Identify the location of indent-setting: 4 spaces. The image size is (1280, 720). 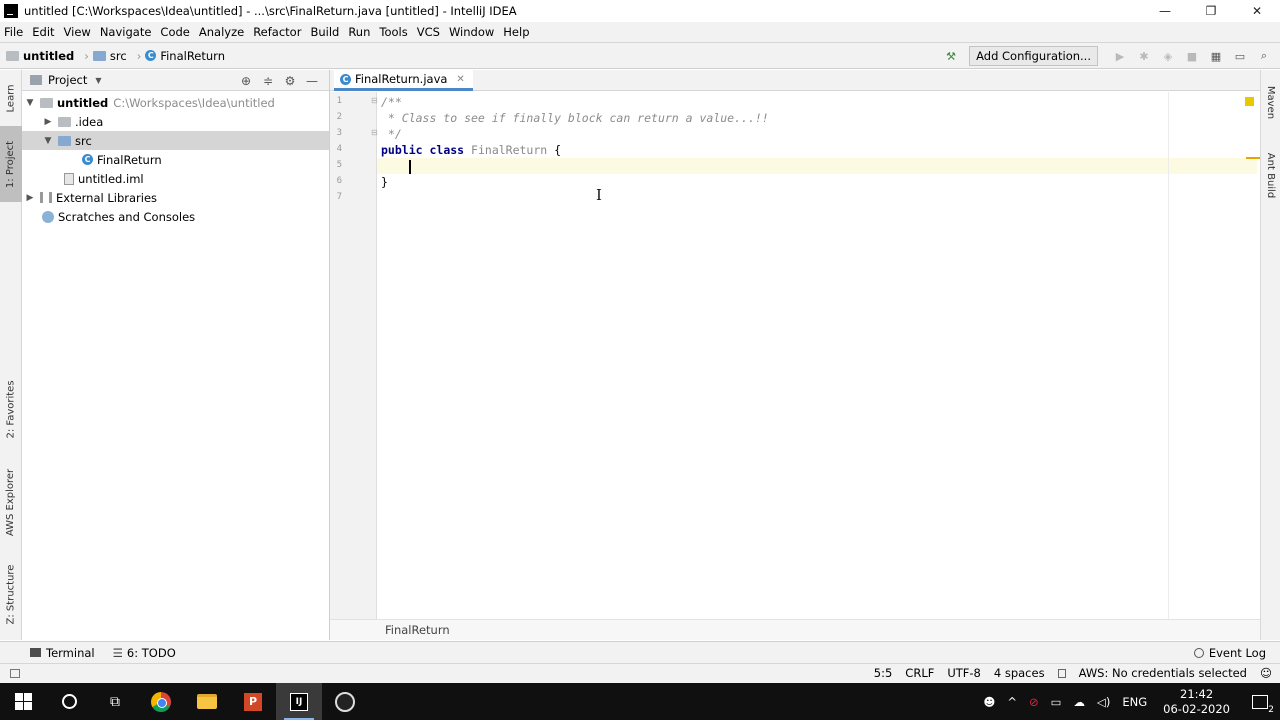
(1019, 673).